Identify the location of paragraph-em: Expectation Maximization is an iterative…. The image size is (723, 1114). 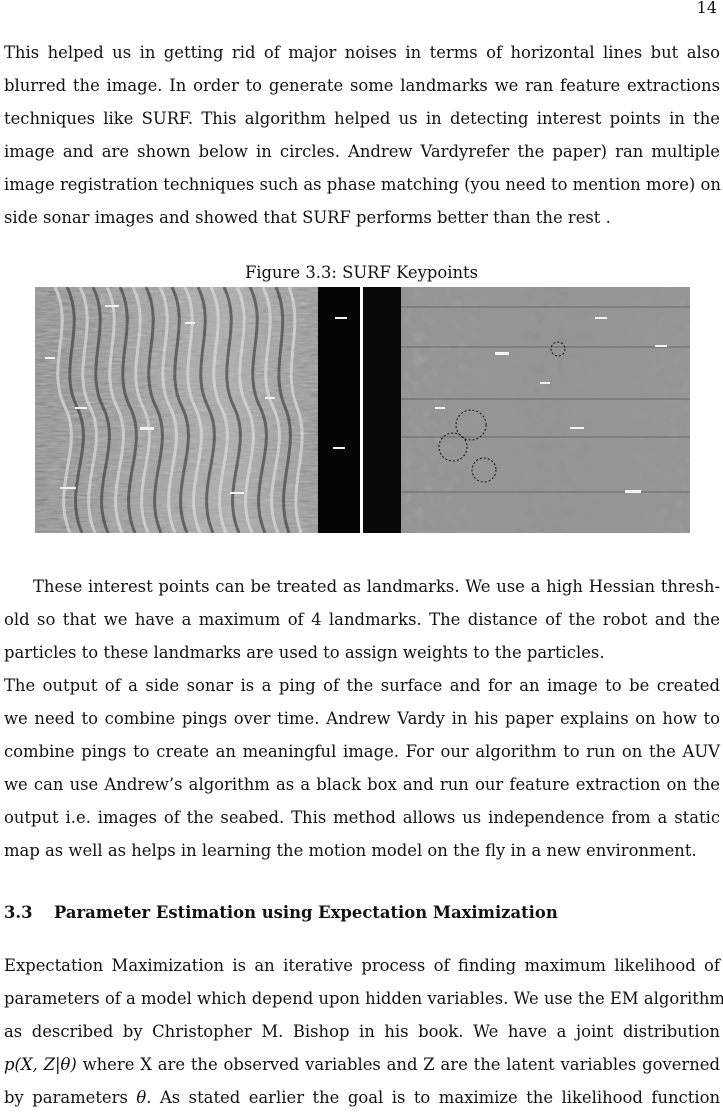
(363, 1031).